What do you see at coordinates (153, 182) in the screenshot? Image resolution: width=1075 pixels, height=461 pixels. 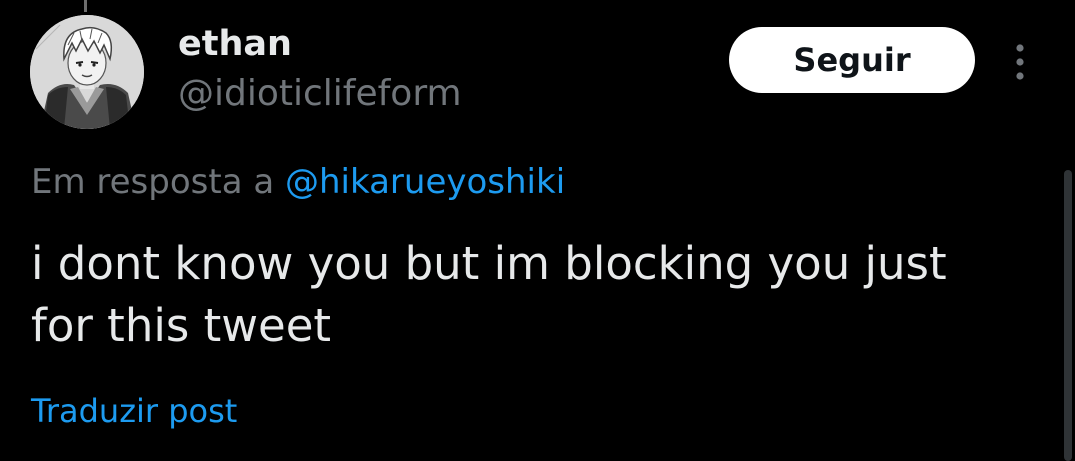 I see `reply-prefix: Em resposta a` at bounding box center [153, 182].